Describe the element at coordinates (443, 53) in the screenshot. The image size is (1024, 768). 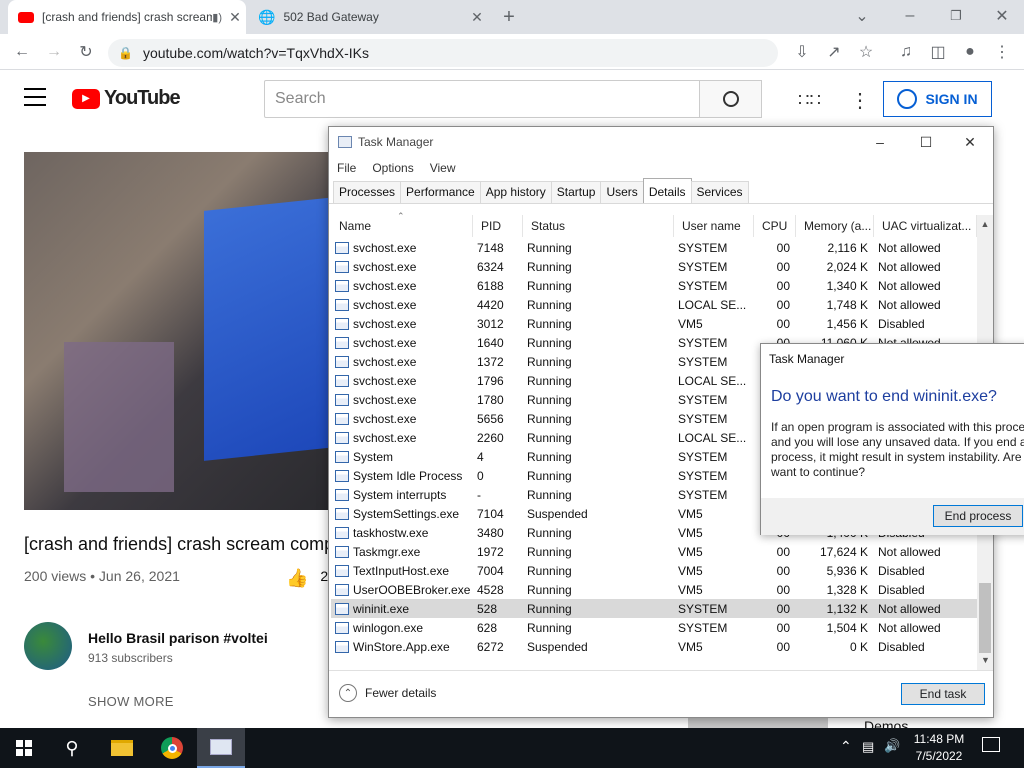
I see `address-bar: 🔒 youtube.com/watch?v=TqxVhdX-IKs` at that location.